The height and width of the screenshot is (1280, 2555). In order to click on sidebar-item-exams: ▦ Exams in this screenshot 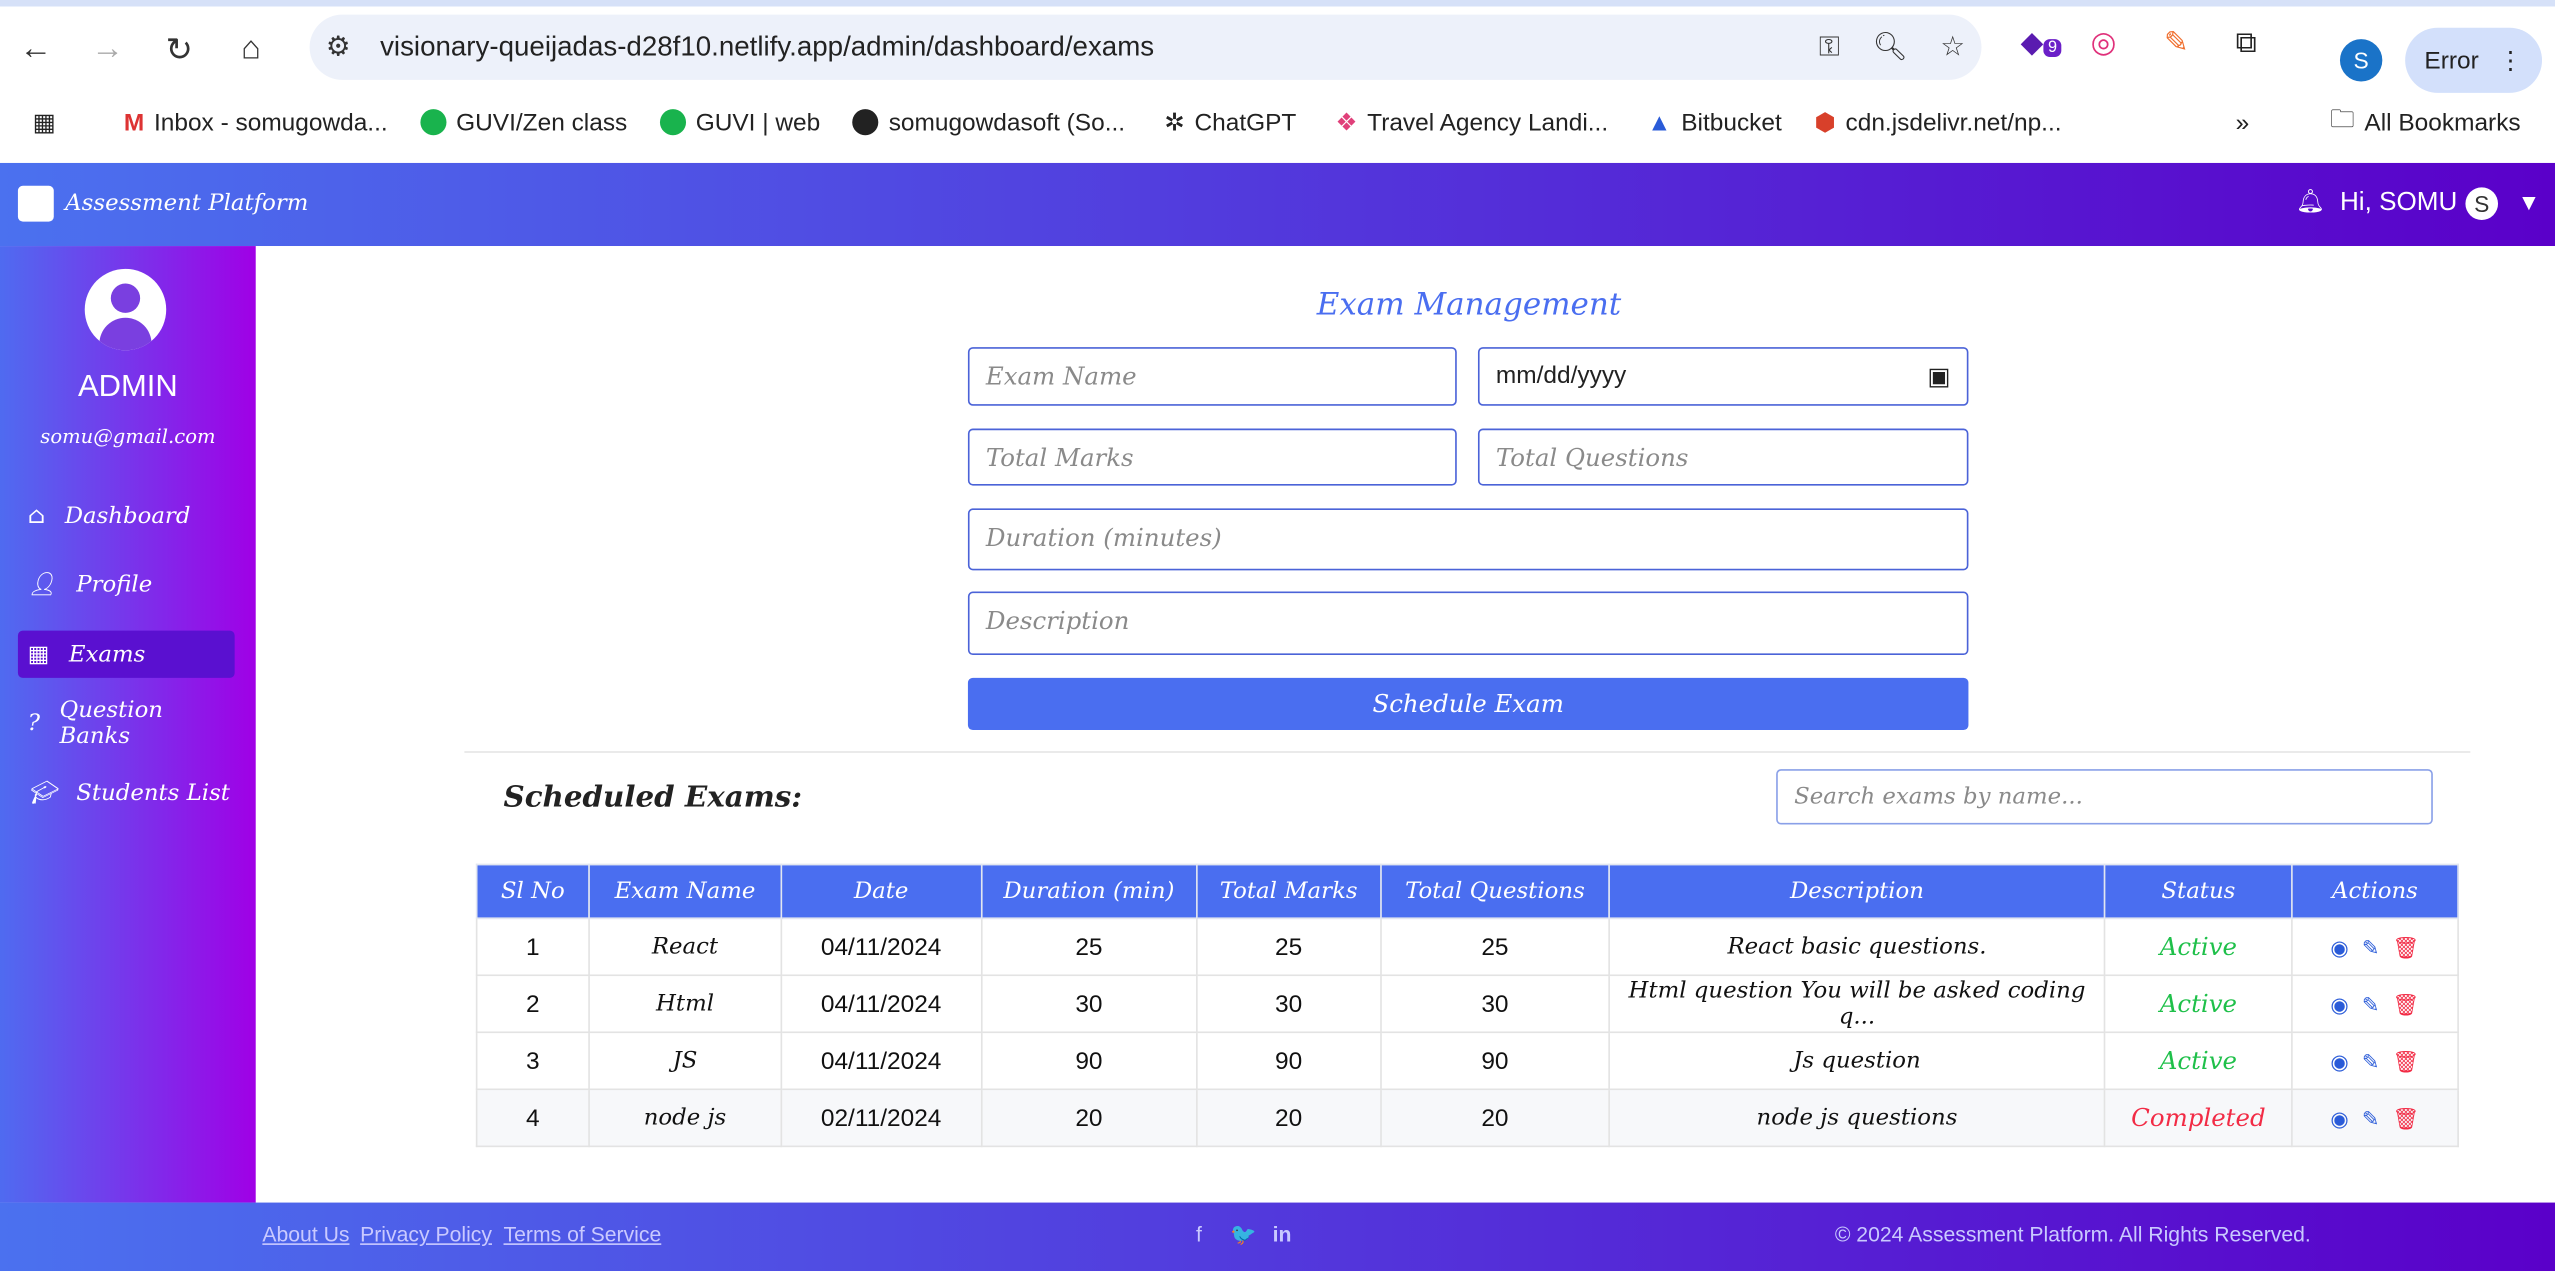, I will do `click(126, 654)`.